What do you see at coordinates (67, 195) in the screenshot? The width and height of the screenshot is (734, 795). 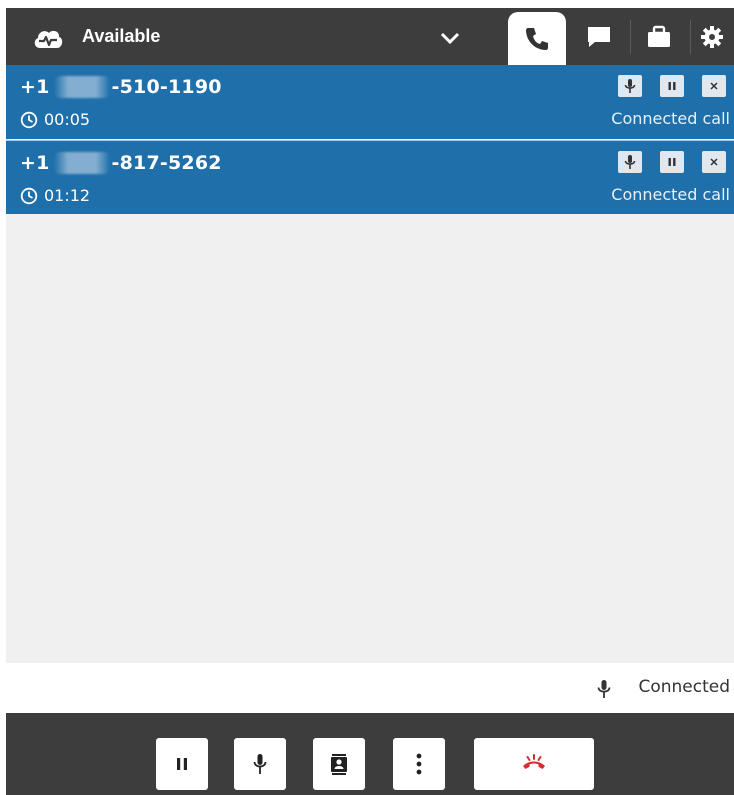 I see `call-duration: 01:12` at bounding box center [67, 195].